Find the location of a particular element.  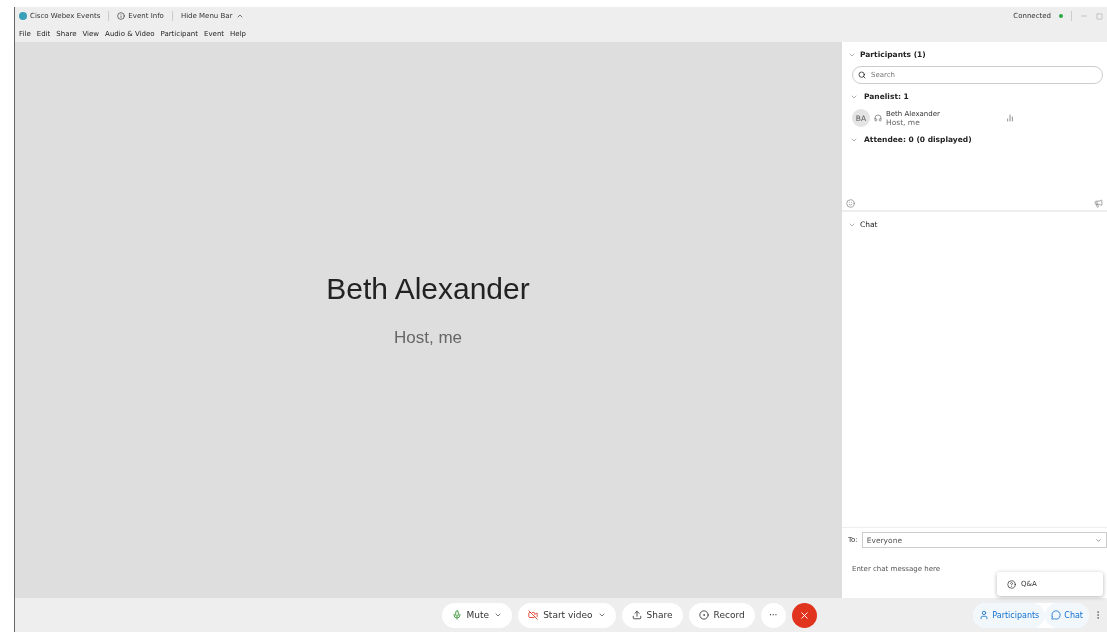

webex-logo-icon is located at coordinates (23, 16).